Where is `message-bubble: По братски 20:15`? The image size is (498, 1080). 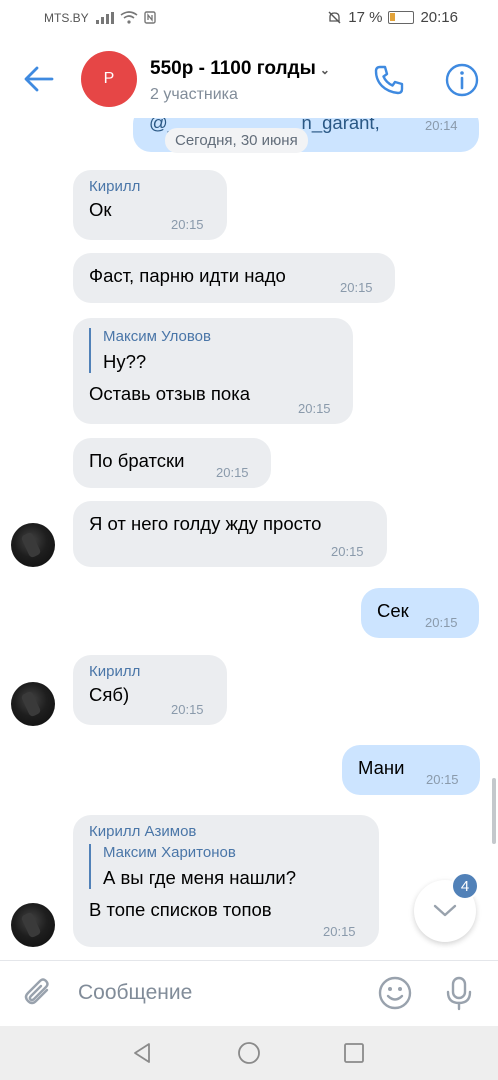 message-bubble: По братски 20:15 is located at coordinates (172, 463).